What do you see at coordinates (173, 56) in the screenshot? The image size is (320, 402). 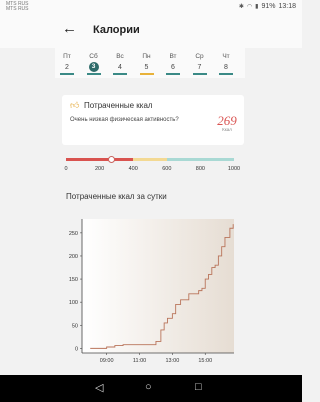 I see `day-name: Вт` at bounding box center [173, 56].